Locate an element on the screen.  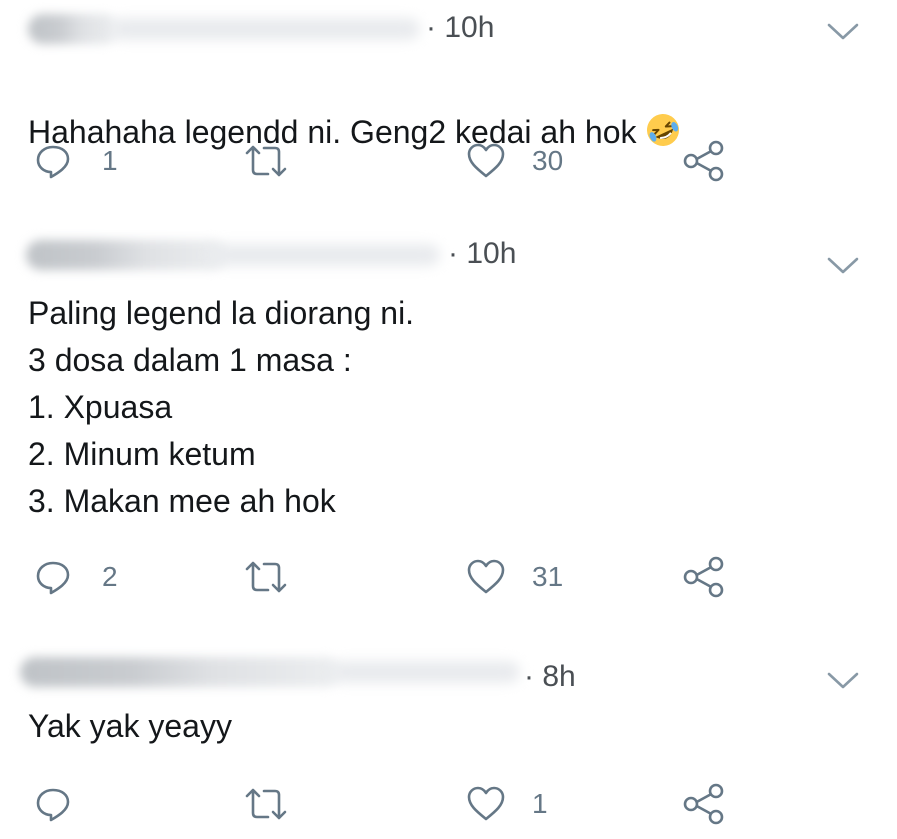
like-count: 31 is located at coordinates (548, 576).